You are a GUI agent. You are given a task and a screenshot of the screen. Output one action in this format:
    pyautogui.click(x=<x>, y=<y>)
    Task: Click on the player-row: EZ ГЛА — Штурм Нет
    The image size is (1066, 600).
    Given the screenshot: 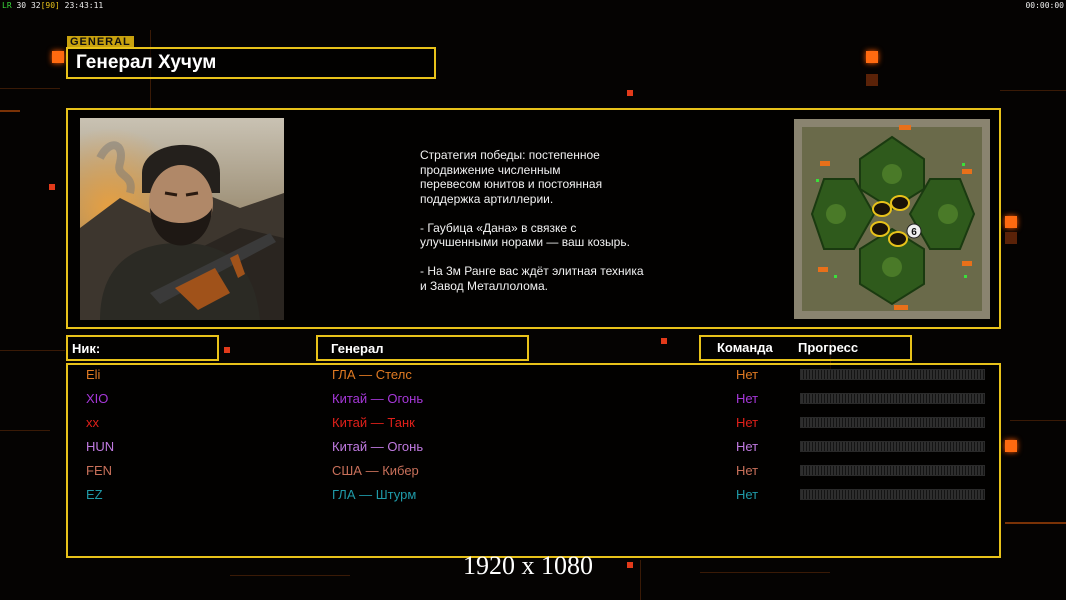 What is the action you would take?
    pyautogui.click(x=533, y=496)
    